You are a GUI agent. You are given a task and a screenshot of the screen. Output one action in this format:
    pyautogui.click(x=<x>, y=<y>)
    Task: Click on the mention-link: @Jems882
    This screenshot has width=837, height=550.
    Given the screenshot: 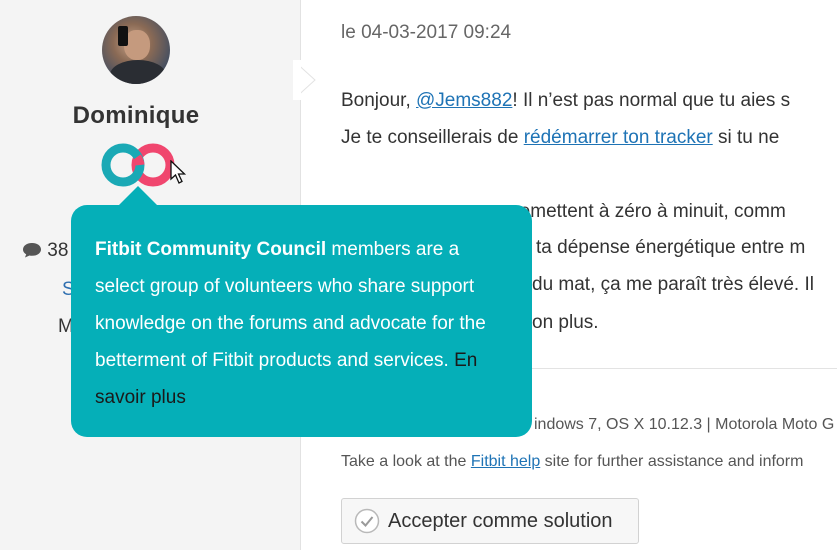 What is the action you would take?
    pyautogui.click(x=464, y=100)
    